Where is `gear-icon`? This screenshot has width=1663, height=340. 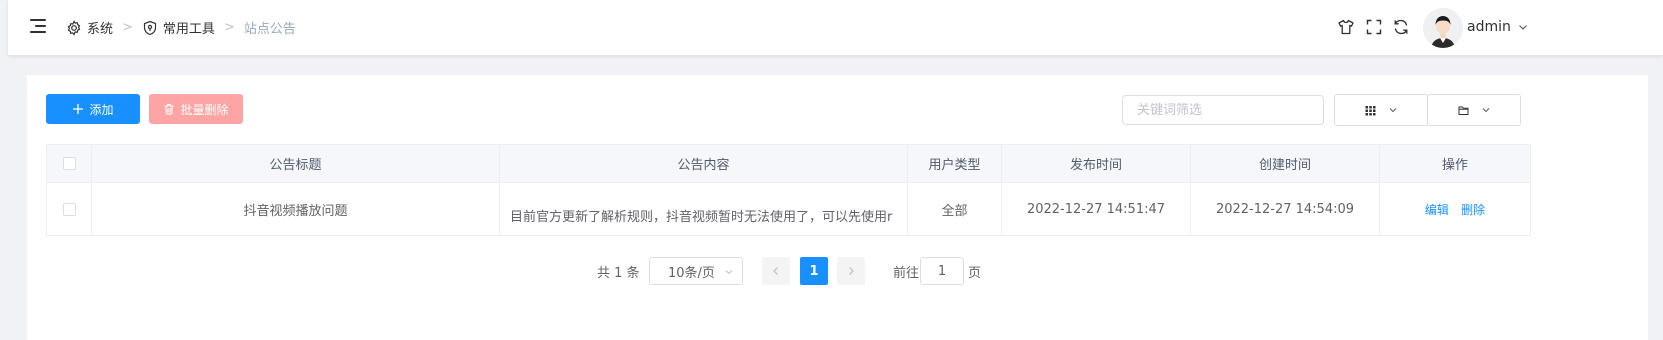
gear-icon is located at coordinates (74, 27).